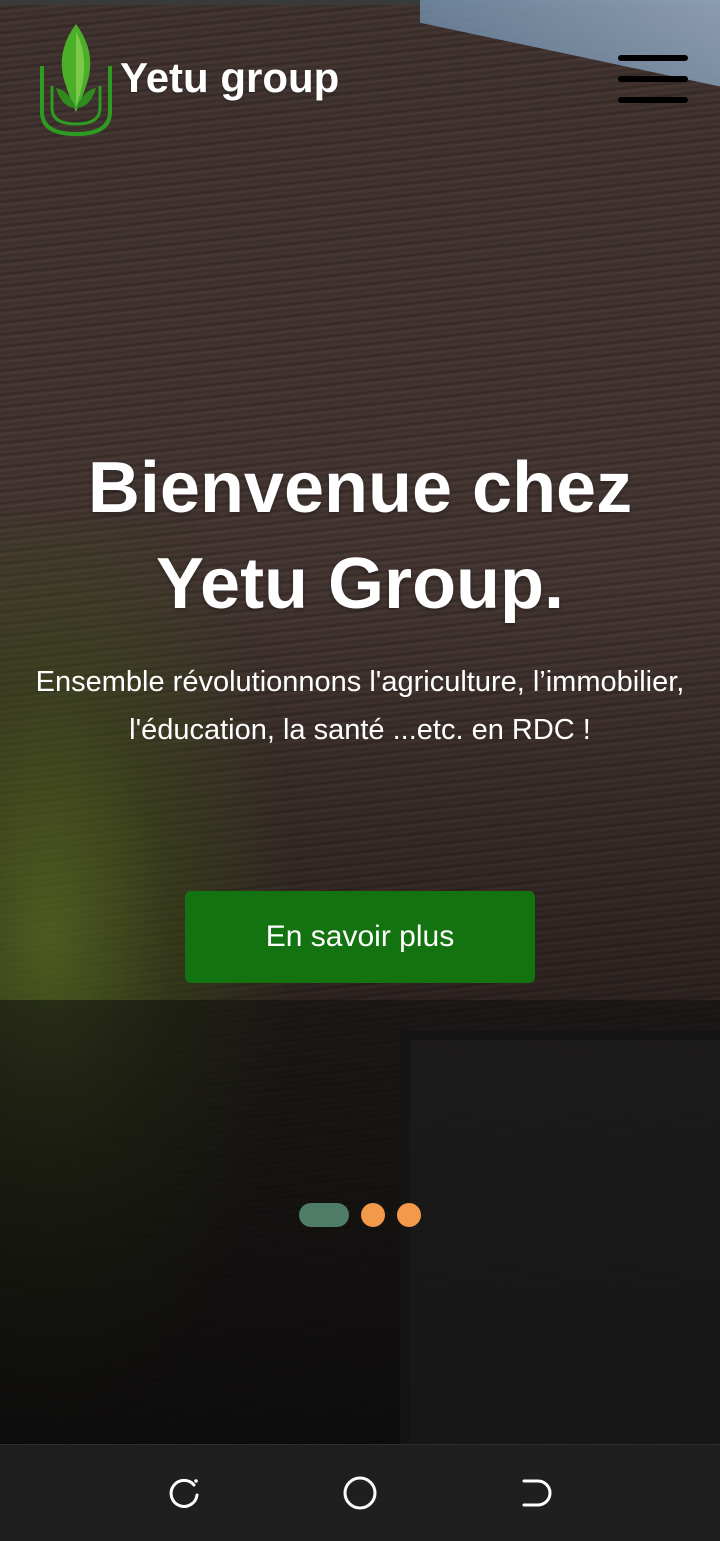 This screenshot has width=720, height=1541. Describe the element at coordinates (360, 536) in the screenshot. I see `hero-headline: Bienvenue chez Yetu Group.` at that location.